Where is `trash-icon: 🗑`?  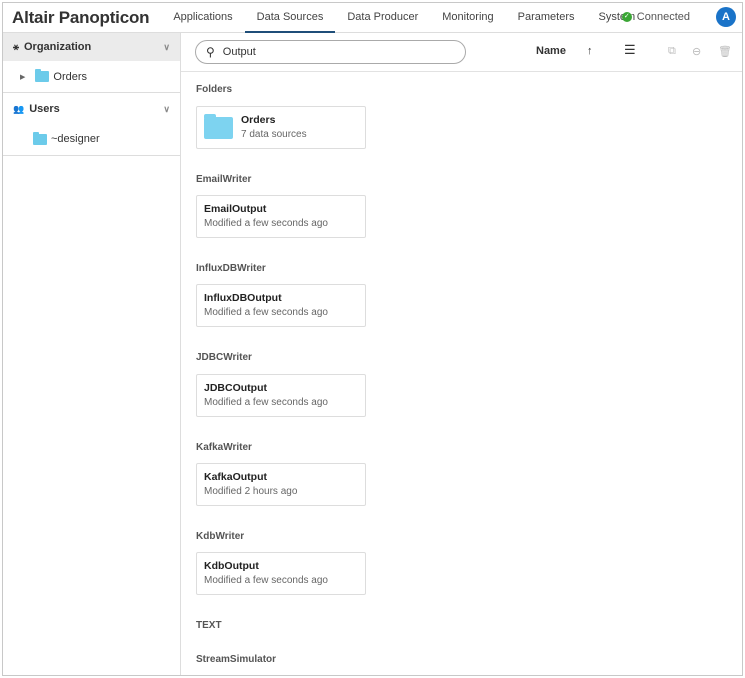 trash-icon: 🗑 is located at coordinates (725, 51).